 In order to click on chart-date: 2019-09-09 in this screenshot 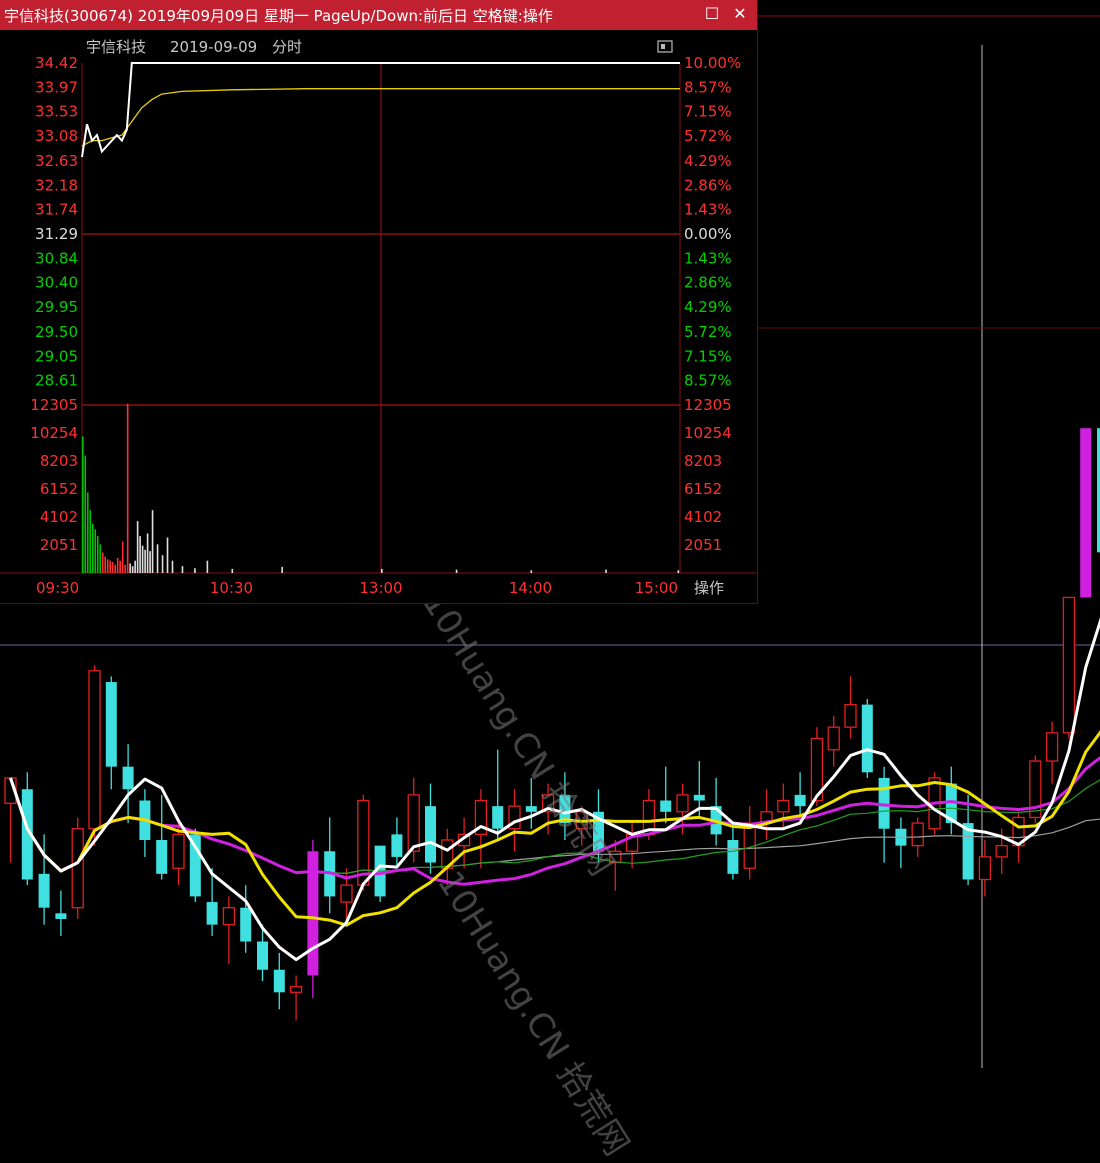, I will do `click(213, 47)`.